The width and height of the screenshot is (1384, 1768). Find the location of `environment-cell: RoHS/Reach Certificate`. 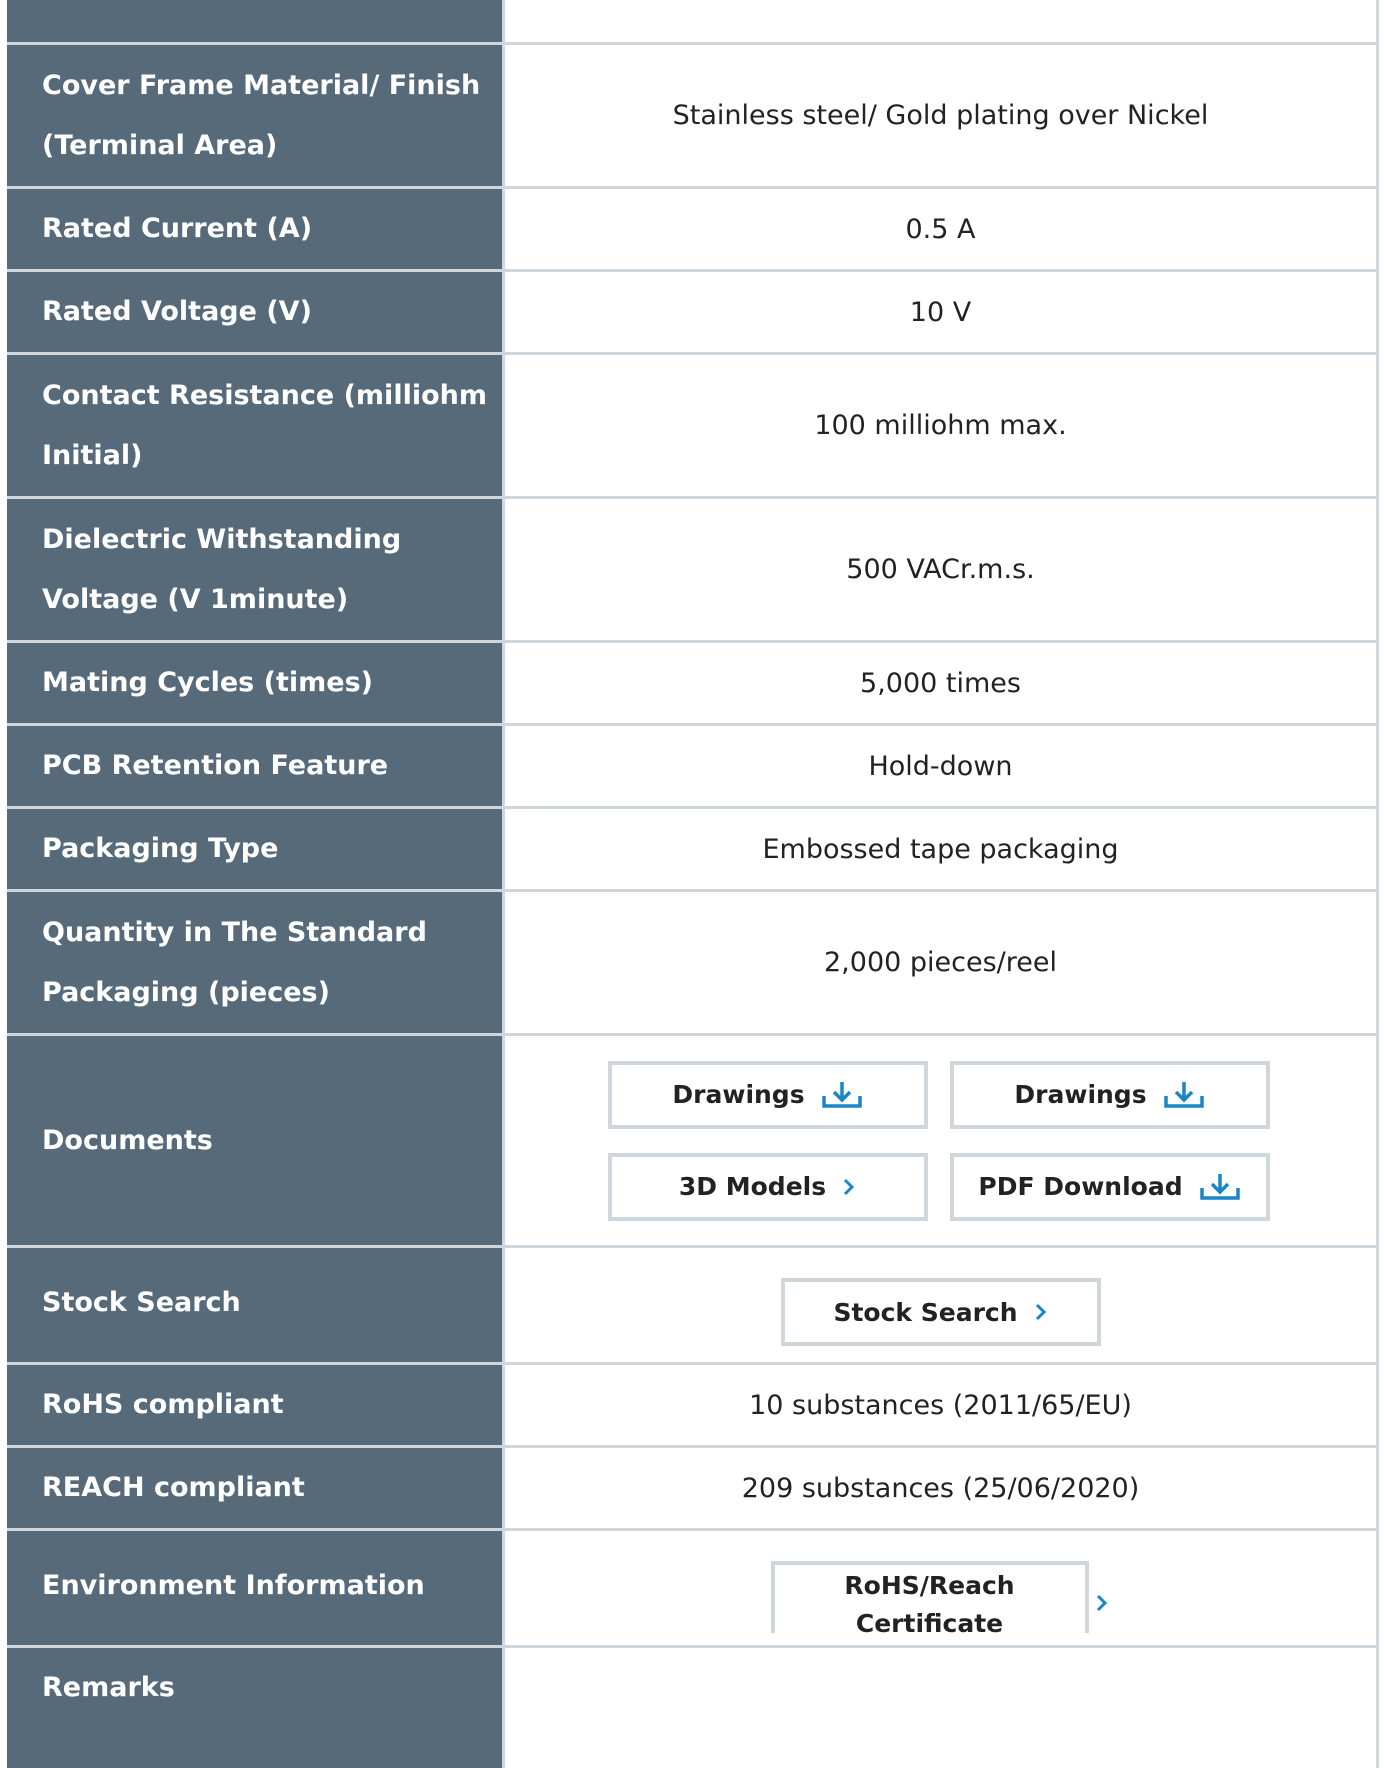

environment-cell: RoHS/Reach Certificate is located at coordinates (940, 1588).